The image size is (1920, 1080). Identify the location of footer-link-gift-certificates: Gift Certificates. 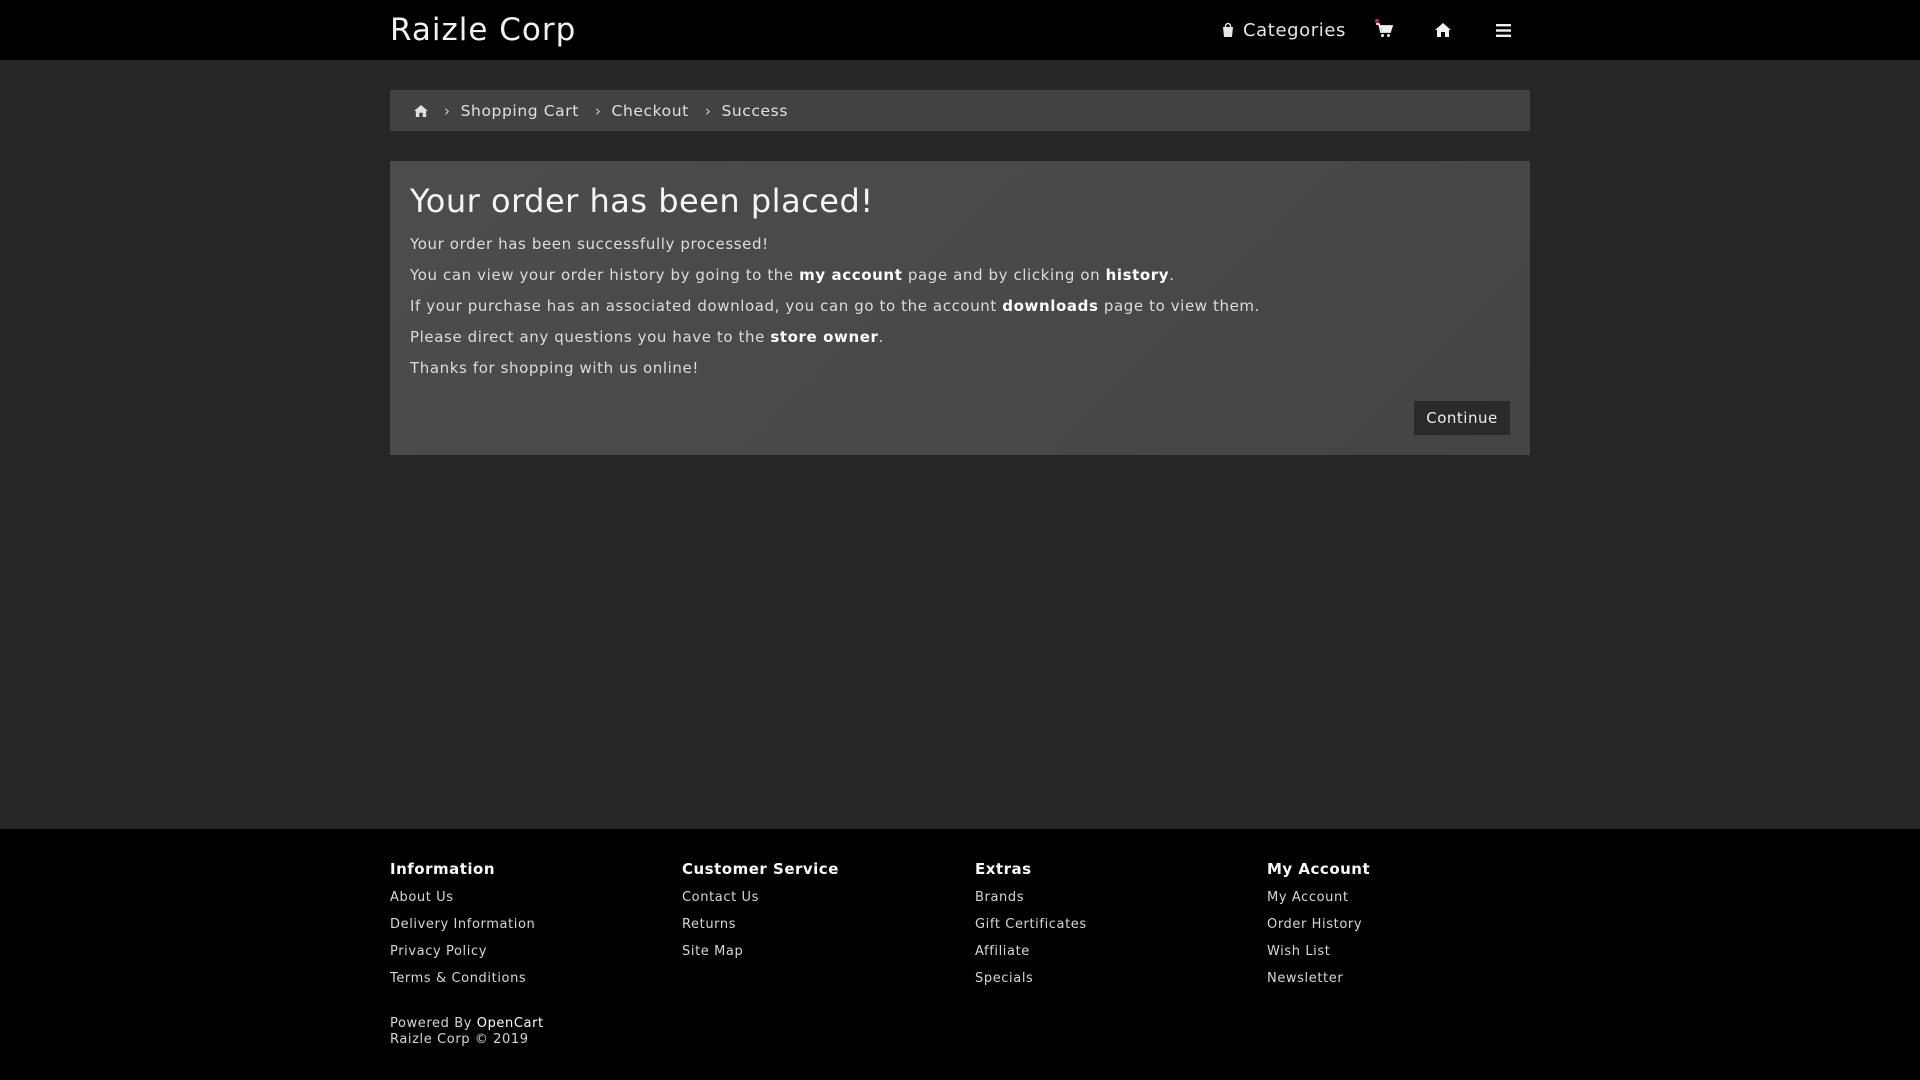
(1031, 930).